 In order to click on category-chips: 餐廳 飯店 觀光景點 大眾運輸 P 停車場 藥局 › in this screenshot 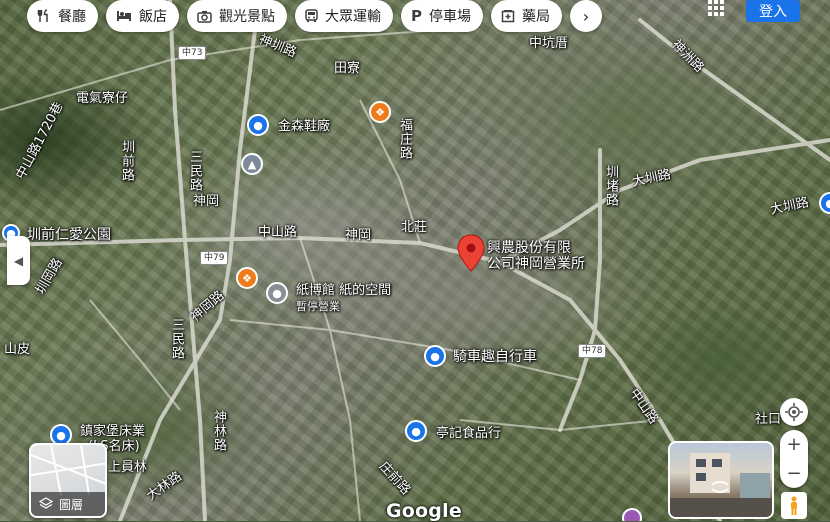, I will do `click(314, 16)`.